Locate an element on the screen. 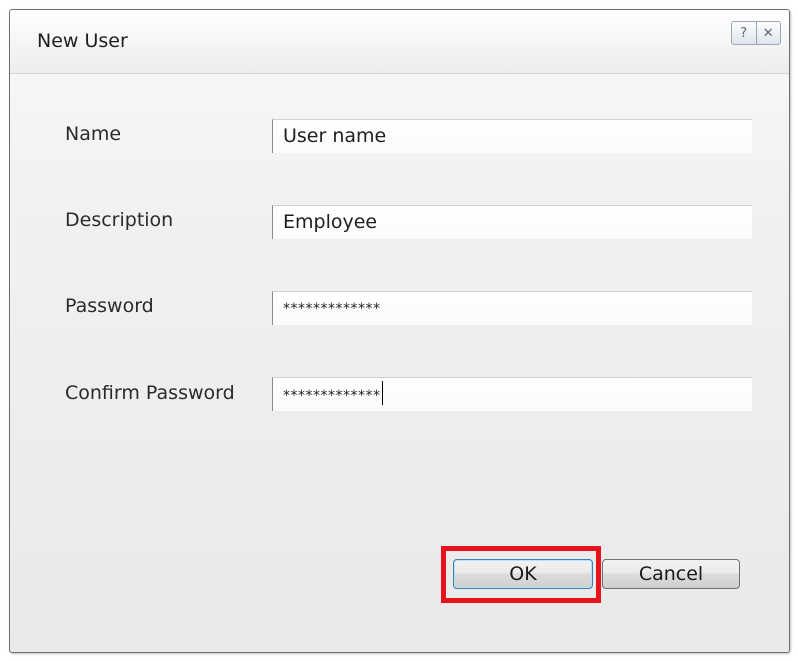  text-caret is located at coordinates (382, 393).